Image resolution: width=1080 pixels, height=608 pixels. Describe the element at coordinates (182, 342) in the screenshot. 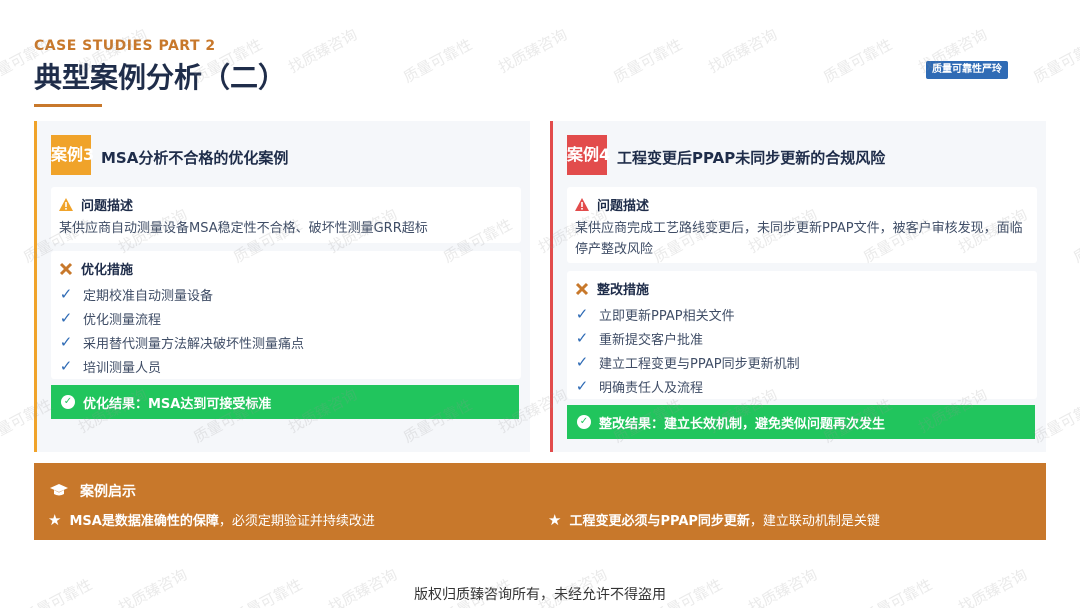

I see `list-item: ✓ 采用替代测量方法解决破坏性测量痛点` at that location.